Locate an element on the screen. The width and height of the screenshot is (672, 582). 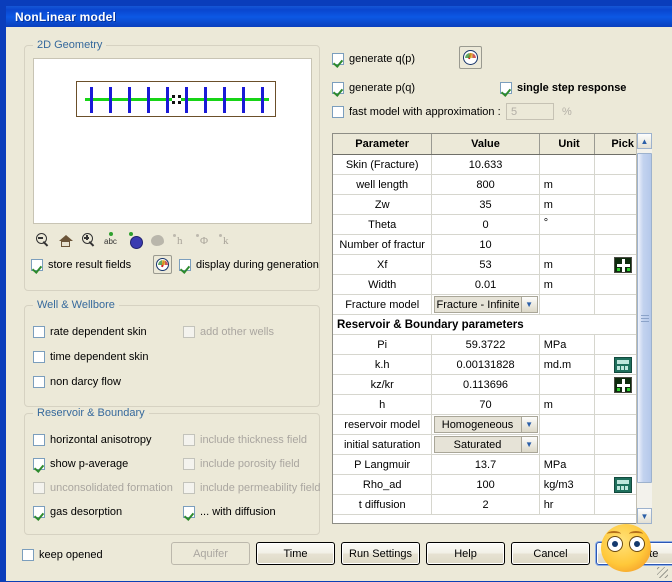
zoom-out-icon is located at coordinates (43, 240).